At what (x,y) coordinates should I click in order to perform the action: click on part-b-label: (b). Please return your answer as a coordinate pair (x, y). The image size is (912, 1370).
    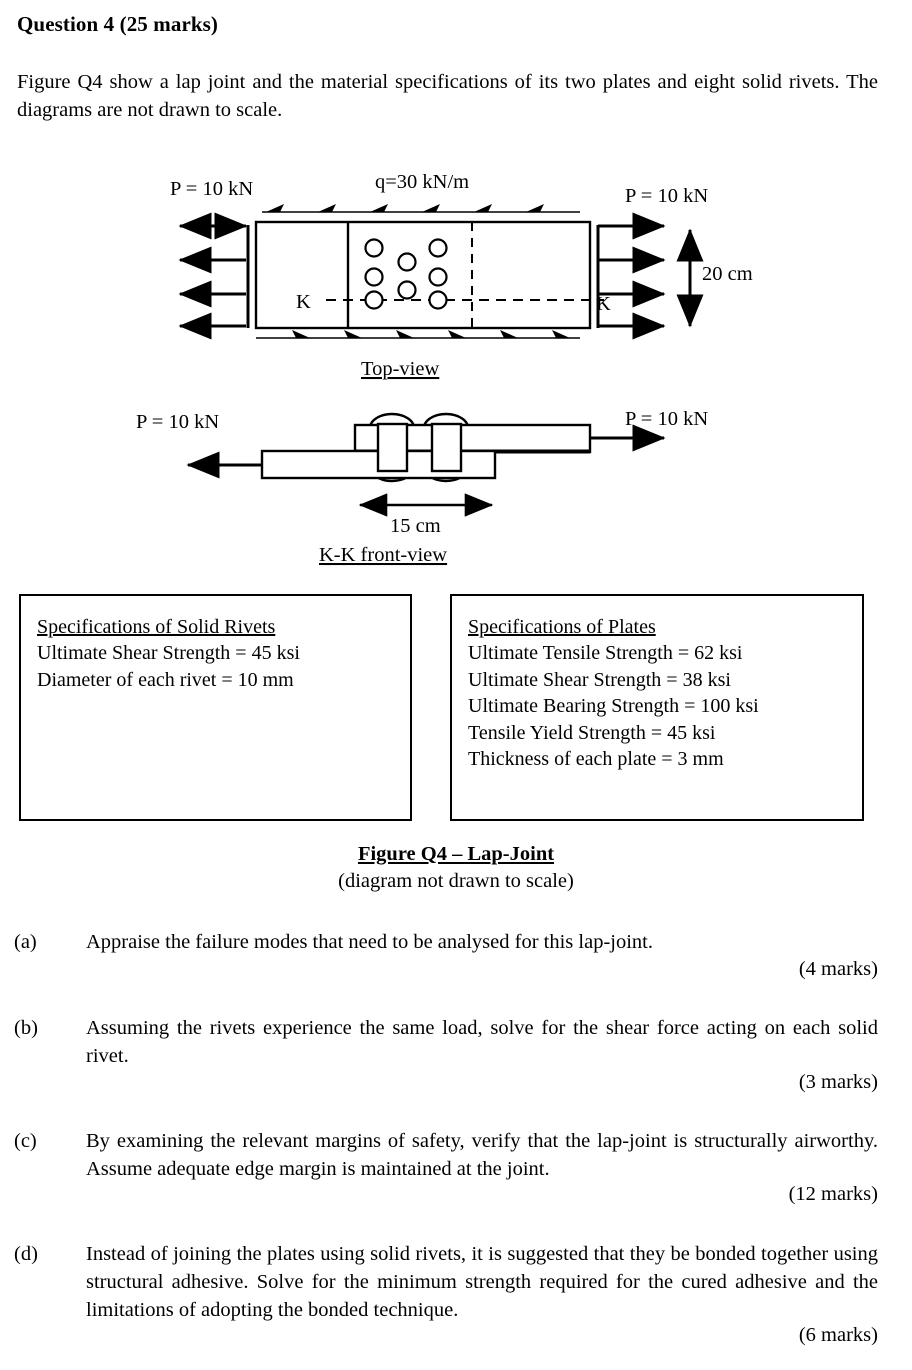
    Looking at the image, I should click on (26, 1028).